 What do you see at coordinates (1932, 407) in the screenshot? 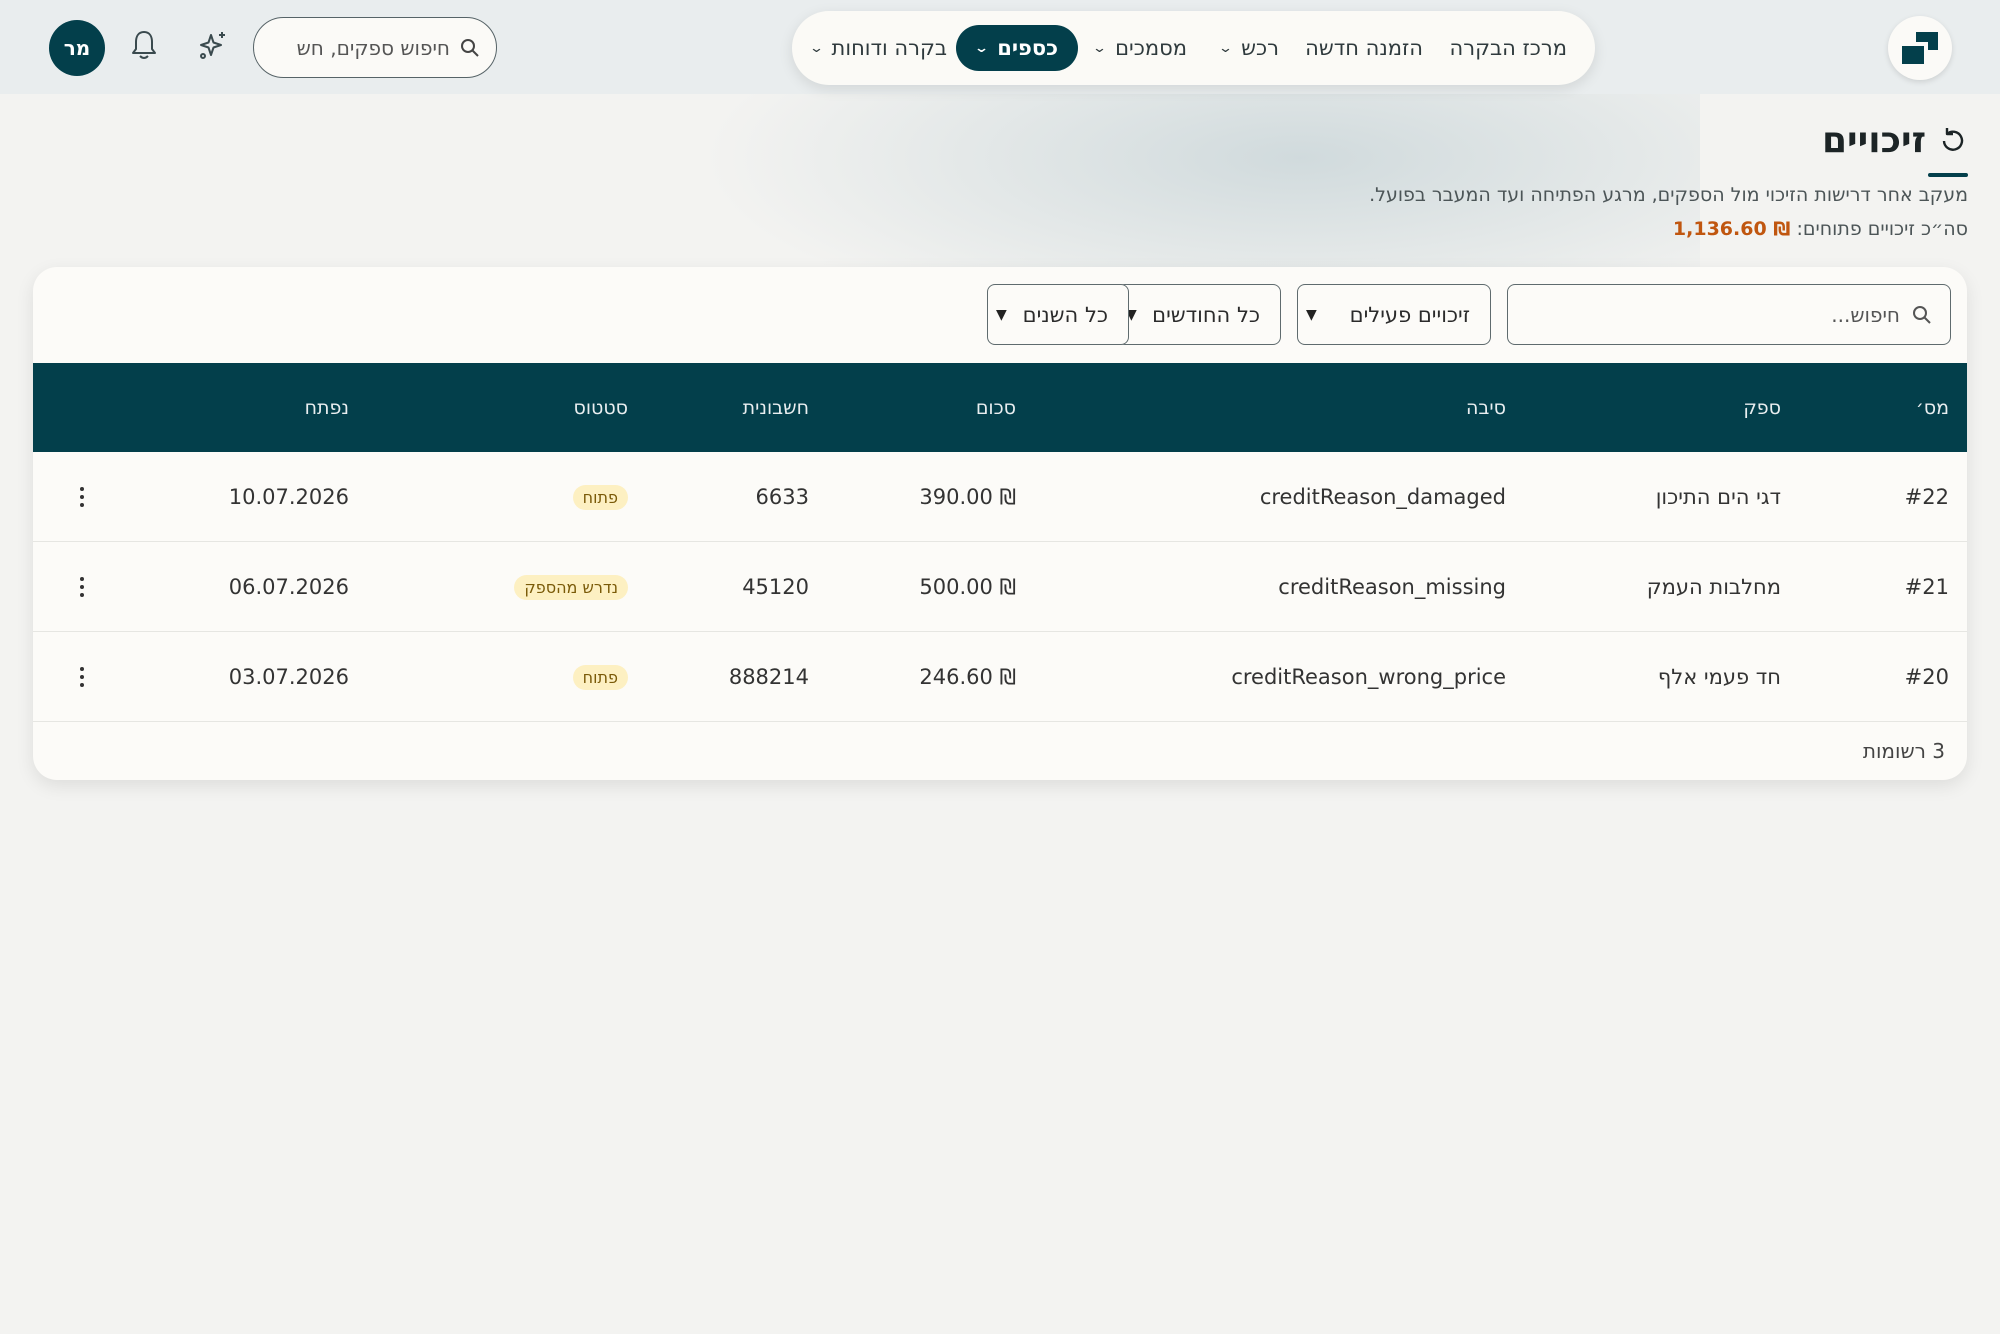
I see `column-header-id: מס׳` at bounding box center [1932, 407].